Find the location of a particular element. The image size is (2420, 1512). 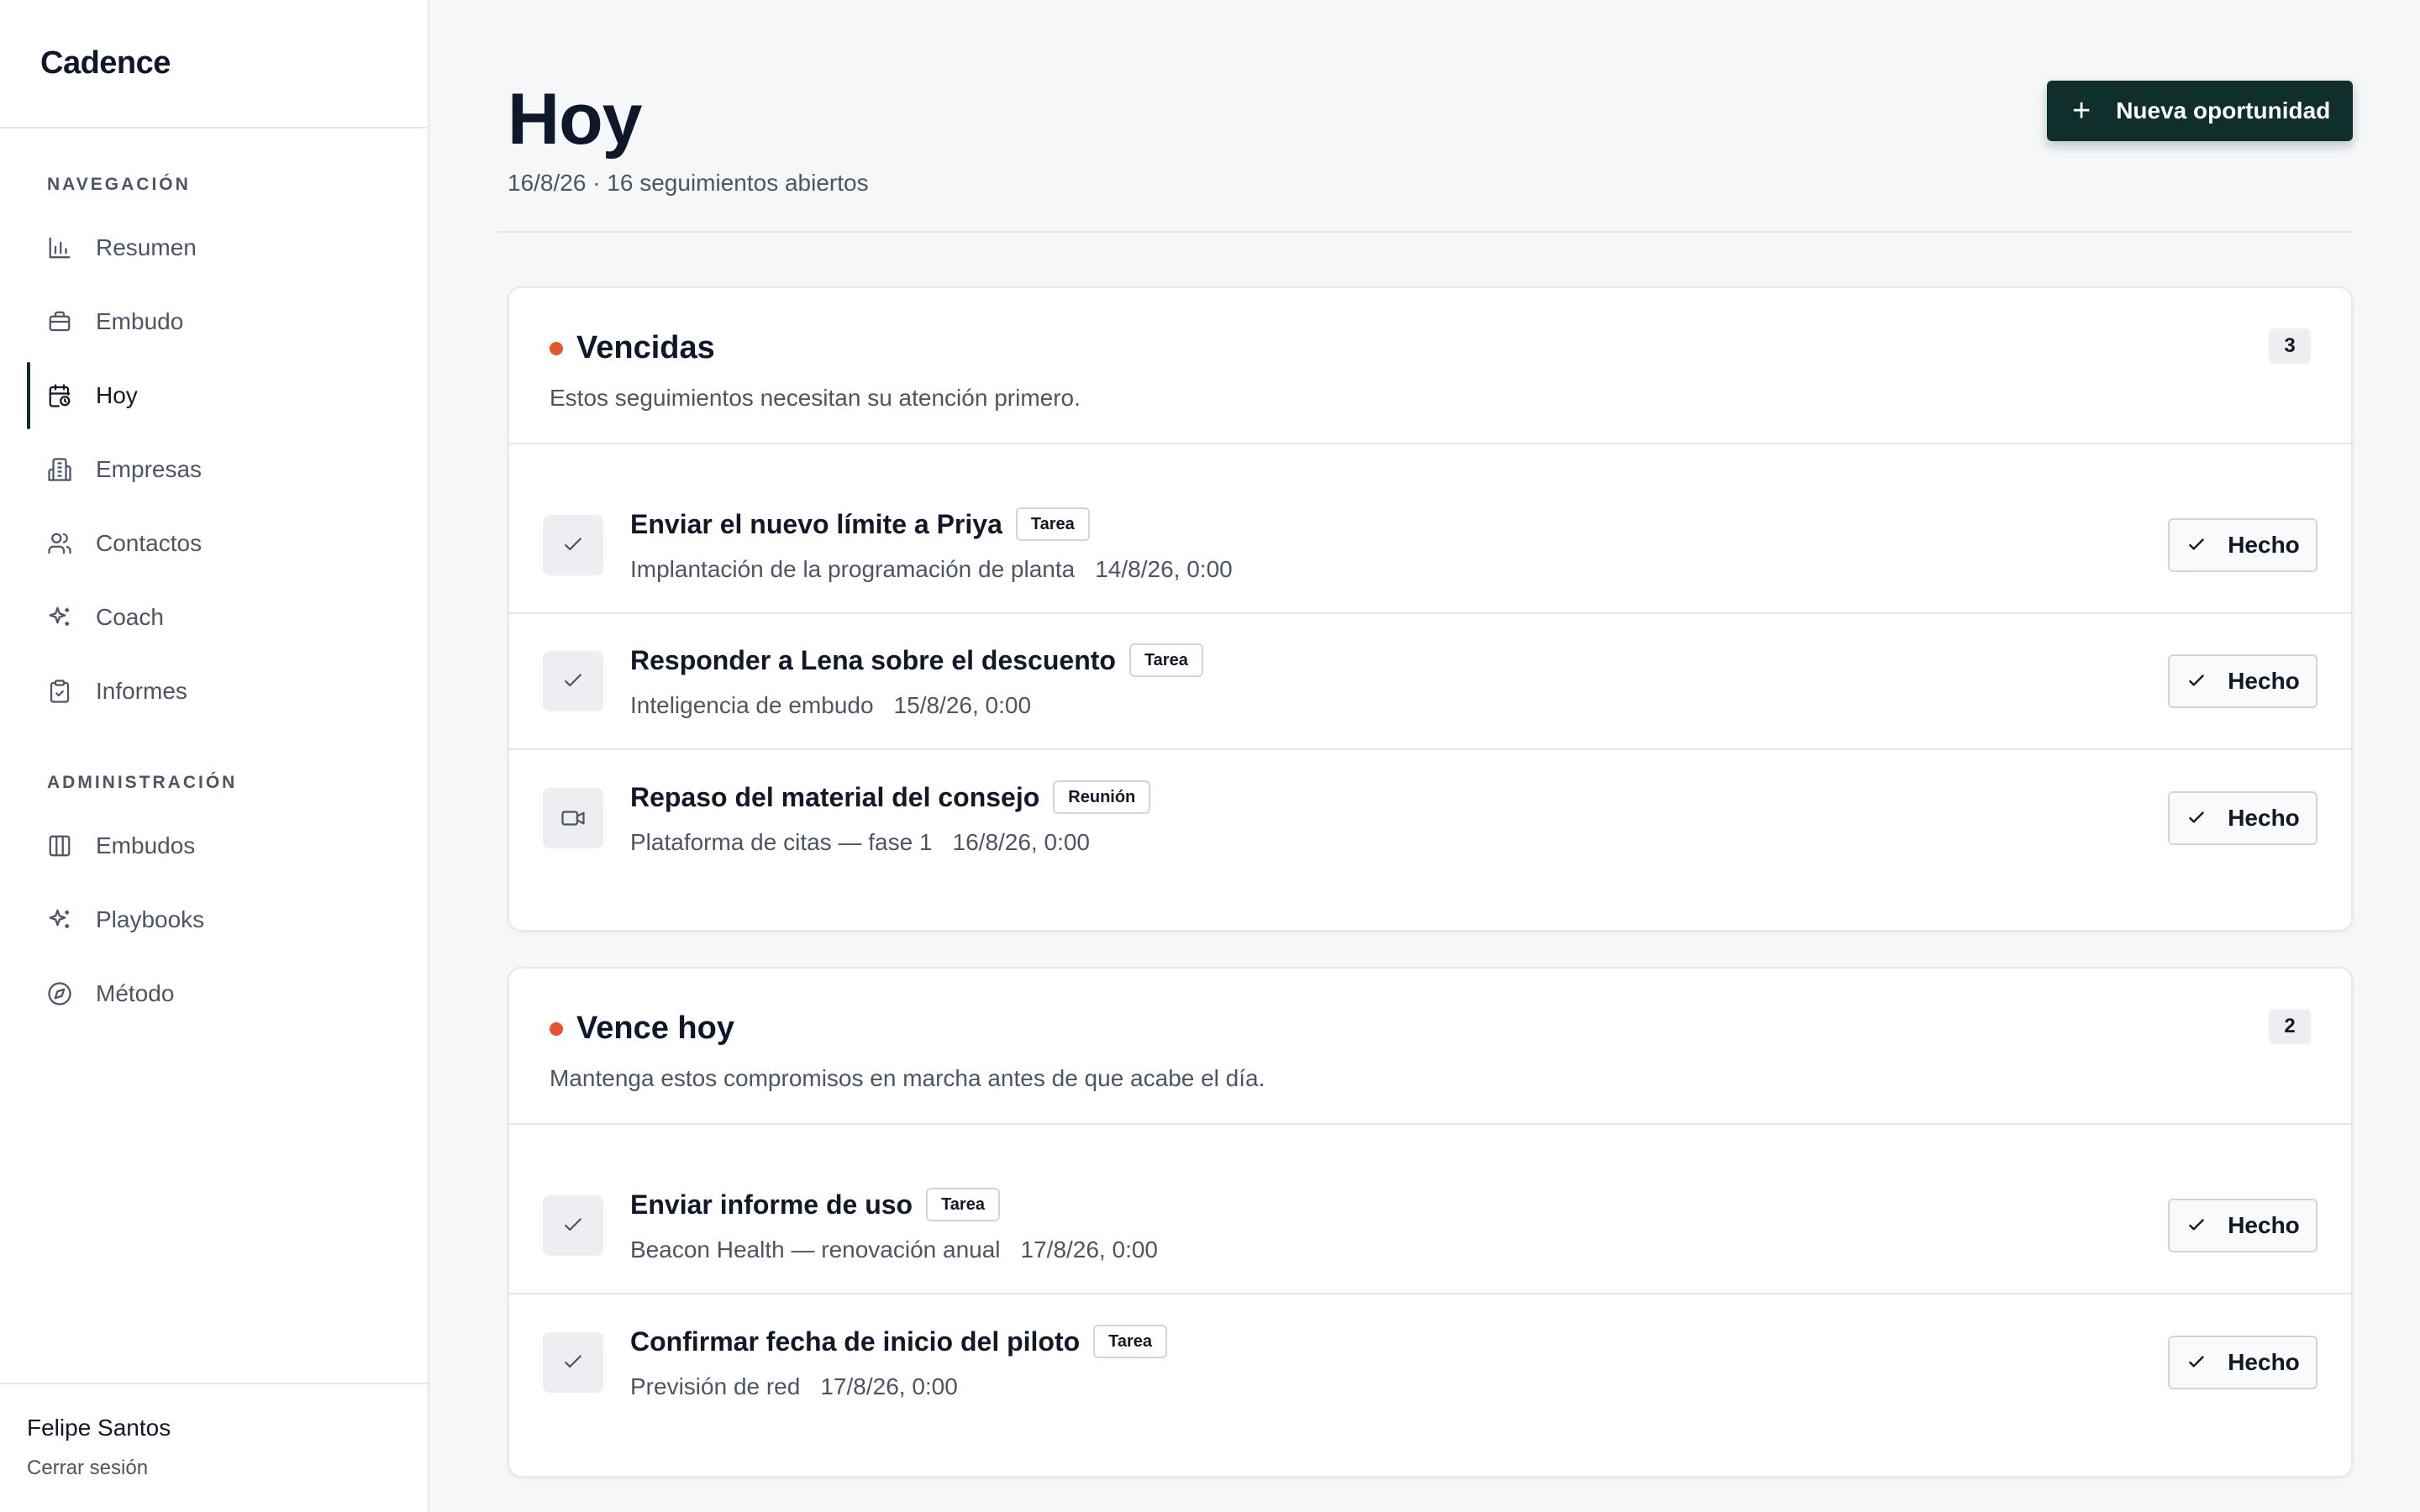

sidebar-item-embudo: Embudo is located at coordinates (227, 322).